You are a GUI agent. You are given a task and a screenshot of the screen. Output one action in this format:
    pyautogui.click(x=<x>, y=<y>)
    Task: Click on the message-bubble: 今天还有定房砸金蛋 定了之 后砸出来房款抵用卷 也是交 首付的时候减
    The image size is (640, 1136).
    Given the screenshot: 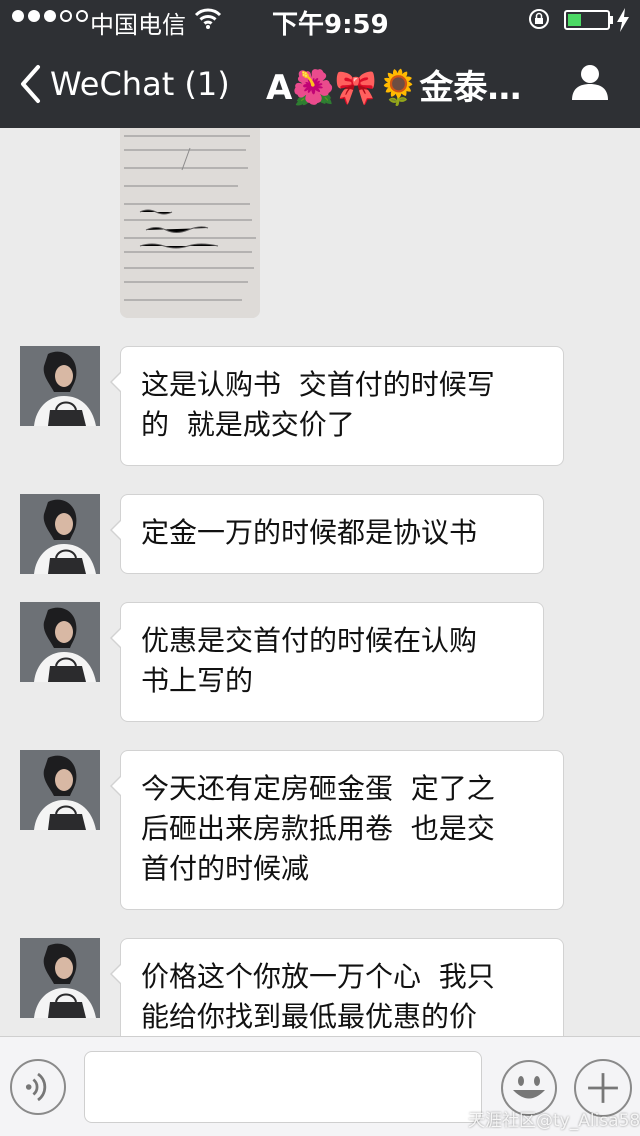 What is the action you would take?
    pyautogui.click(x=337, y=830)
    